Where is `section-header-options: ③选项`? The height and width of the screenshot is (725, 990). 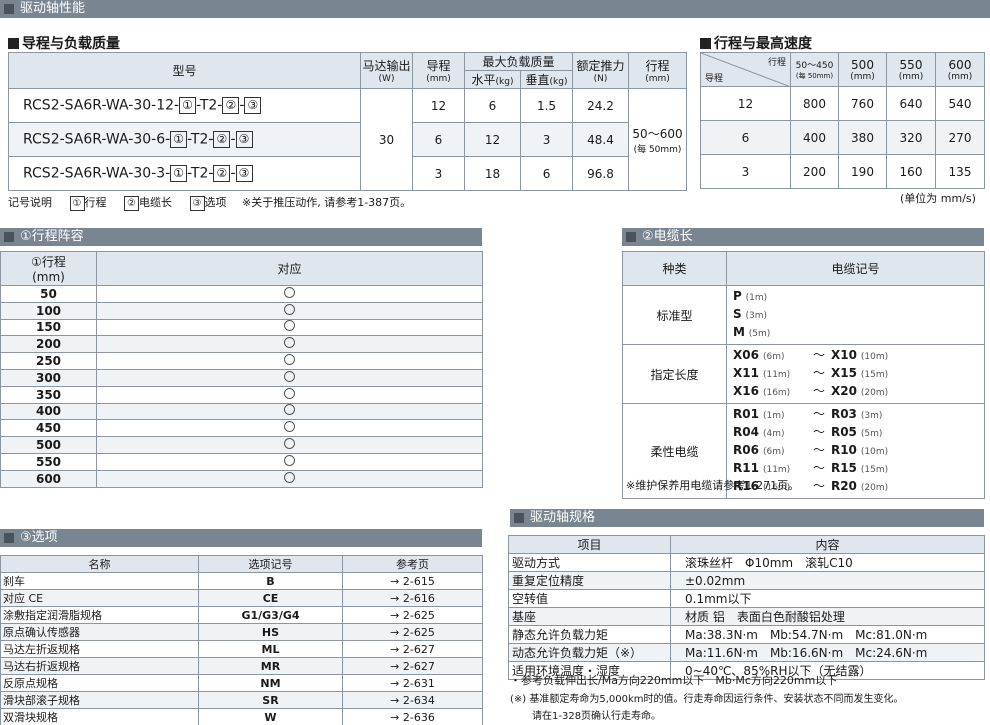
section-header-options: ③选项 is located at coordinates (241, 538).